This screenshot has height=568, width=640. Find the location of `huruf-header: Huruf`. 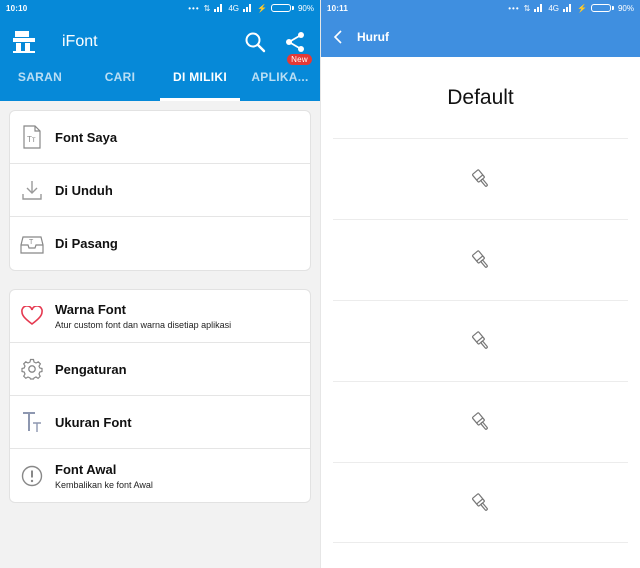

huruf-header: Huruf is located at coordinates (480, 36).